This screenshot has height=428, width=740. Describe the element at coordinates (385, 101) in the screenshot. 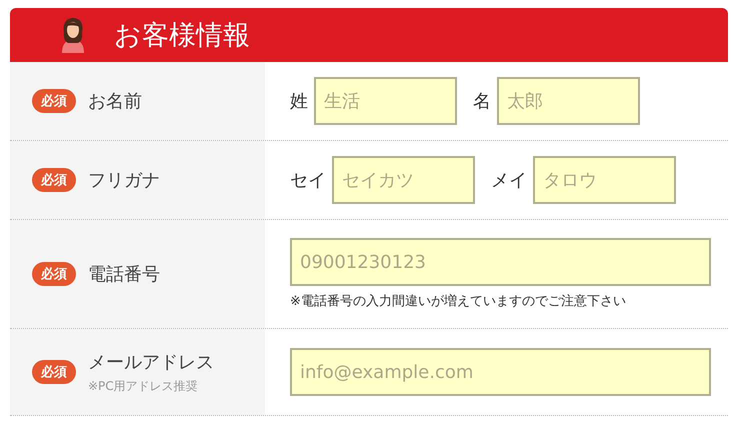

I see `input-field: 生活` at that location.